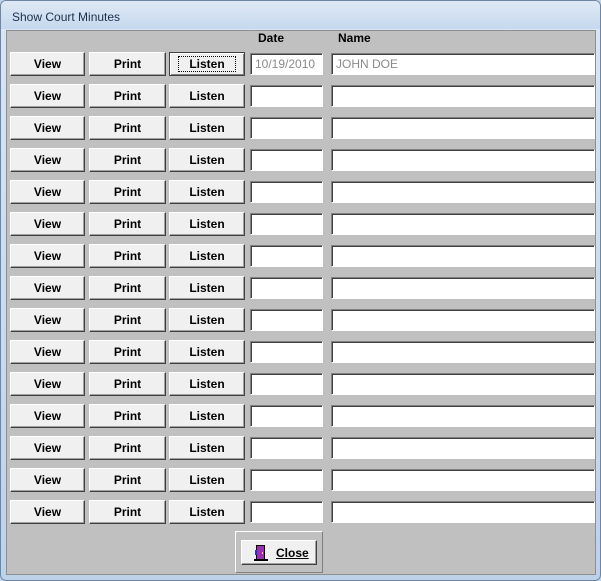  Describe the element at coordinates (463, 64) in the screenshot. I see `name-field: JOHN DOE` at that location.